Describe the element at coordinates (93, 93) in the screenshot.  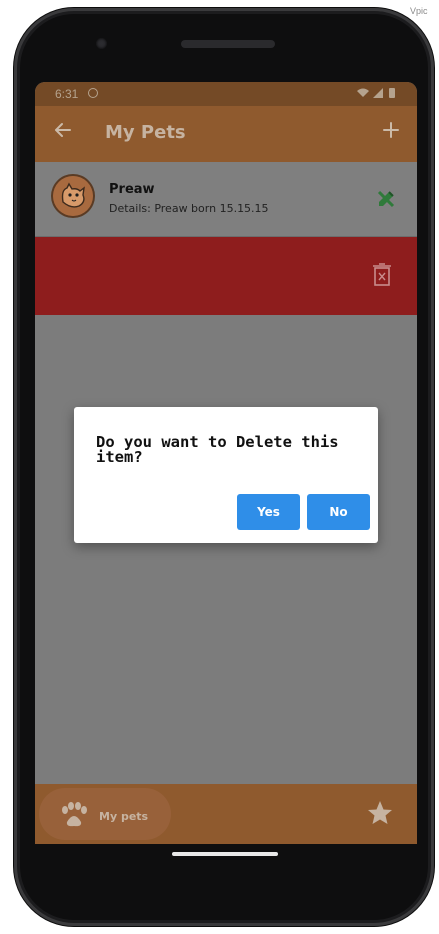
I see `dnd-icon` at that location.